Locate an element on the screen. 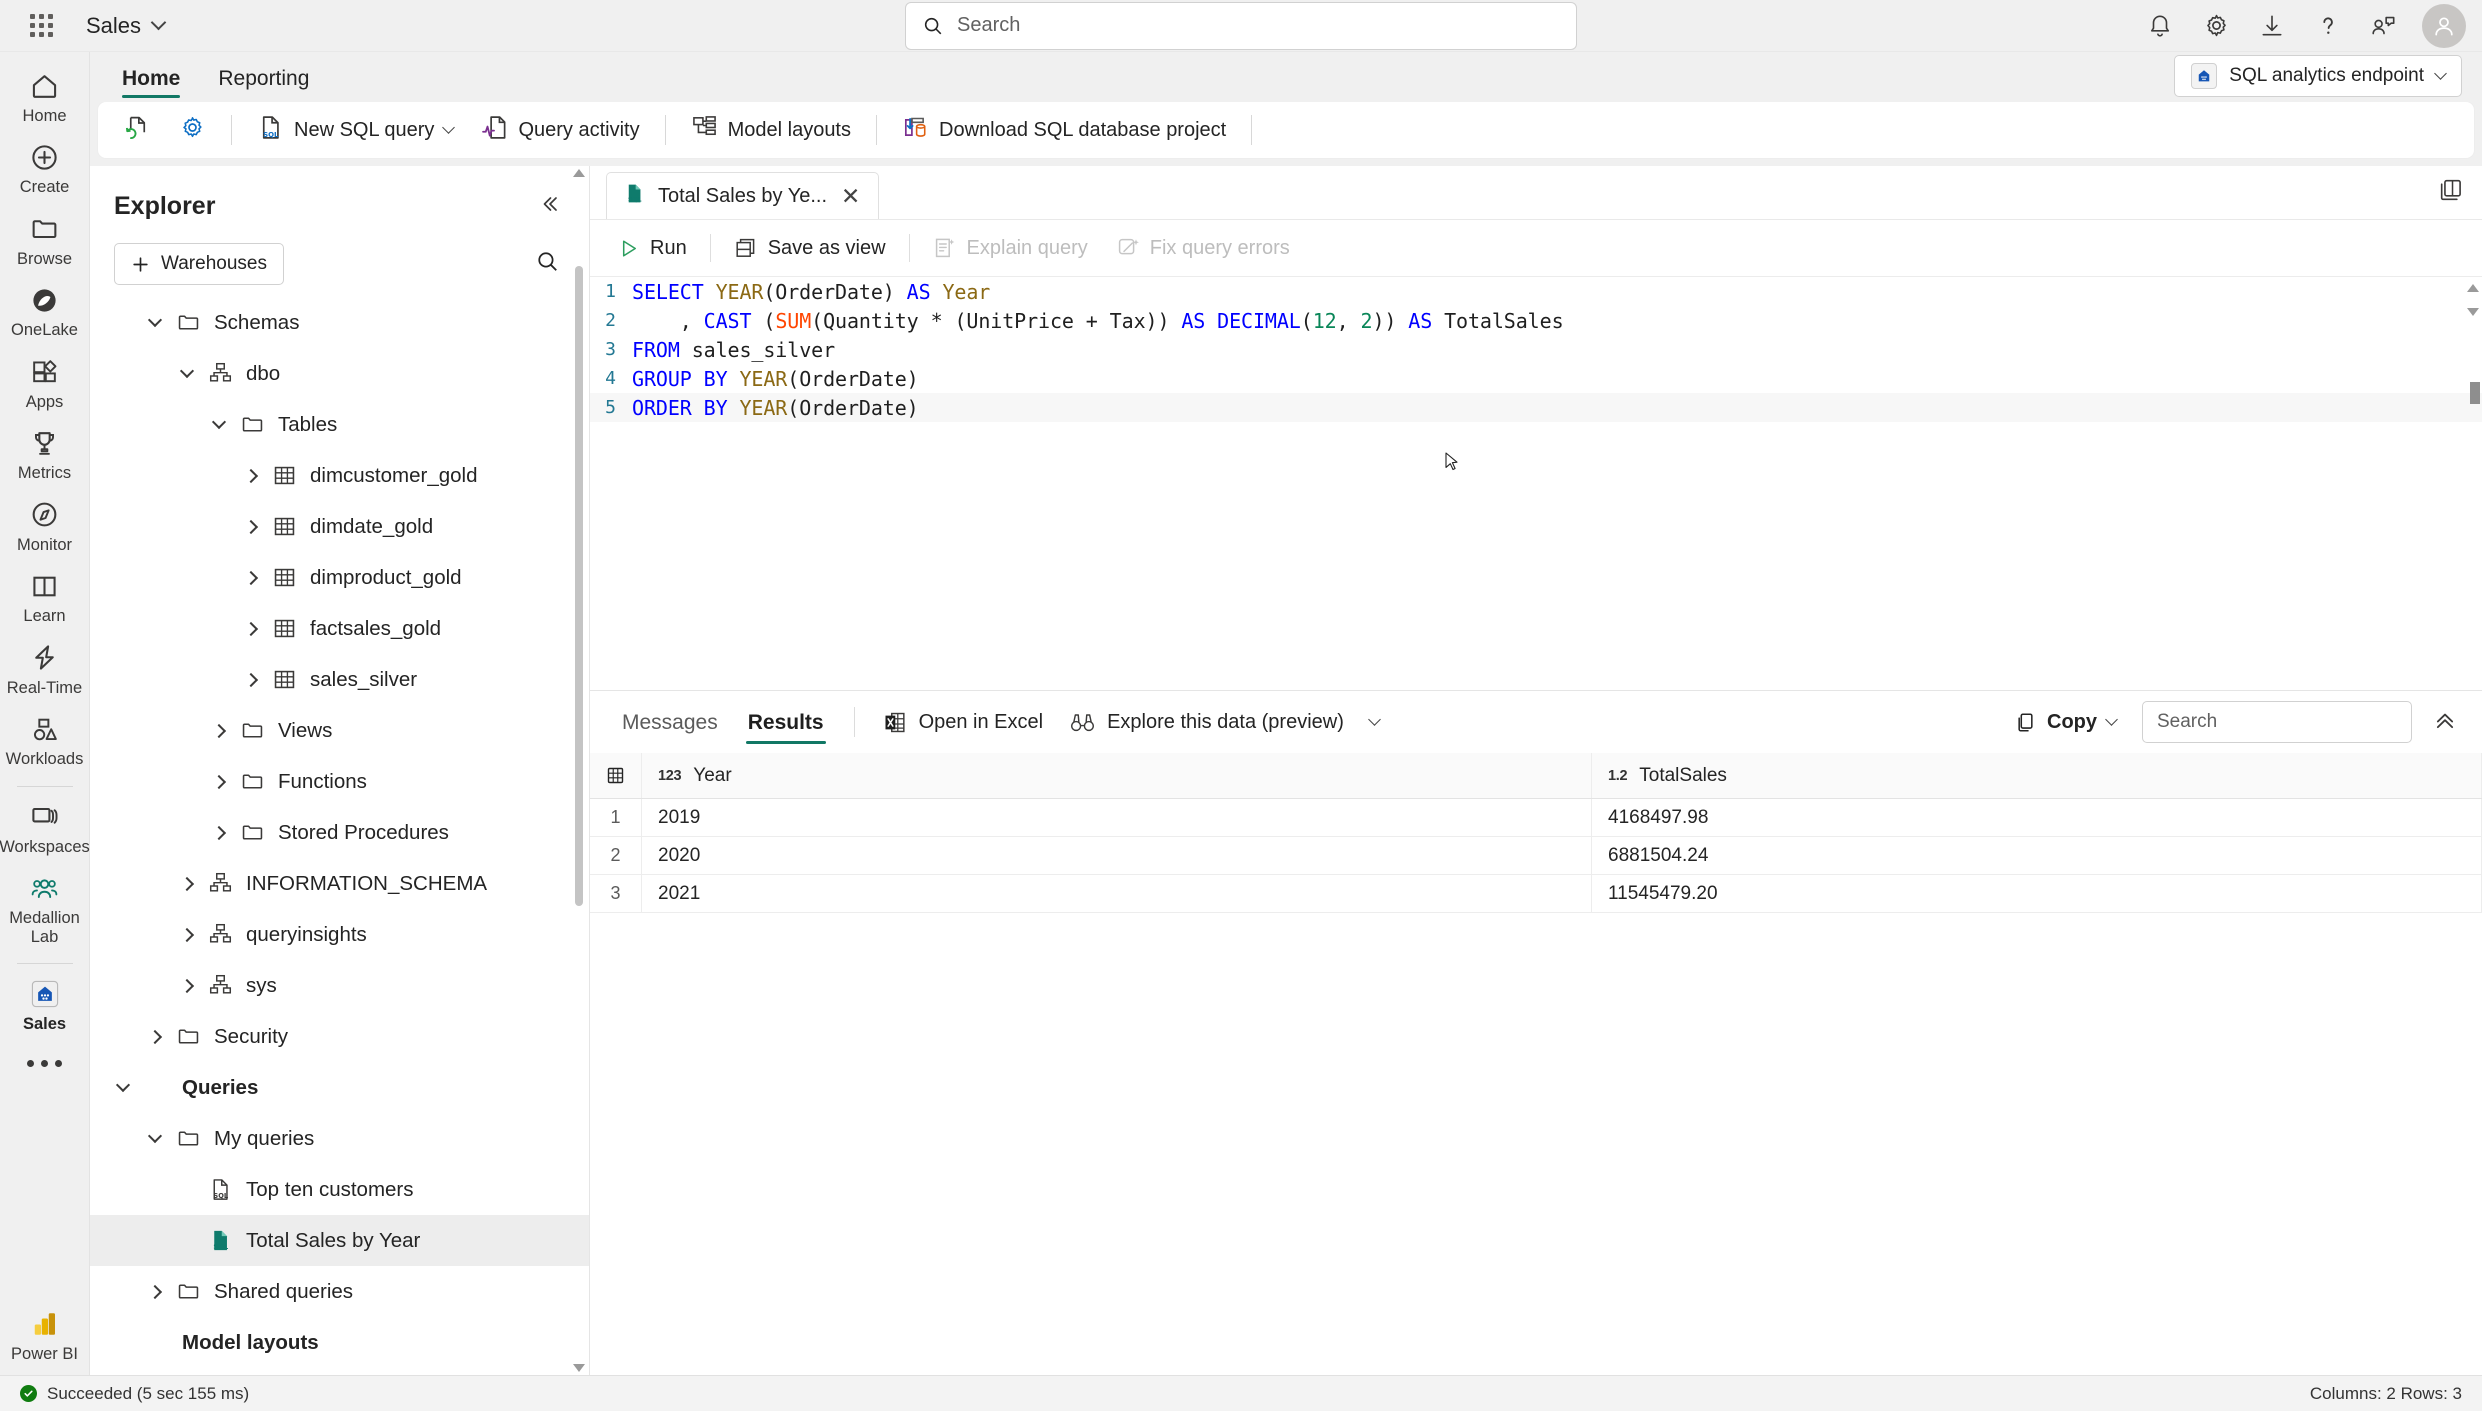 This screenshot has height=1411, width=2482. sidebar-item-workspaces: Workspaces is located at coordinates (45, 827).